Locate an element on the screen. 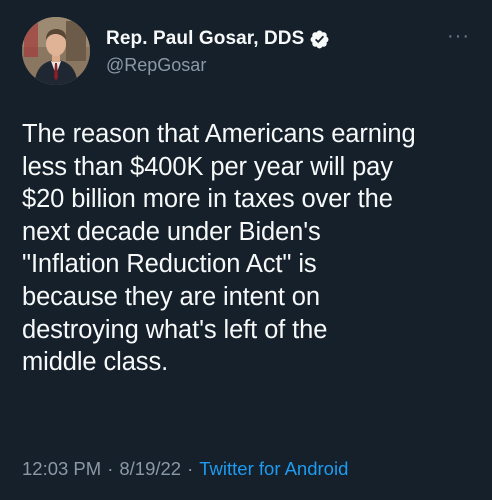 This screenshot has height=500, width=492. more-options-icon: ··· is located at coordinates (458, 36).